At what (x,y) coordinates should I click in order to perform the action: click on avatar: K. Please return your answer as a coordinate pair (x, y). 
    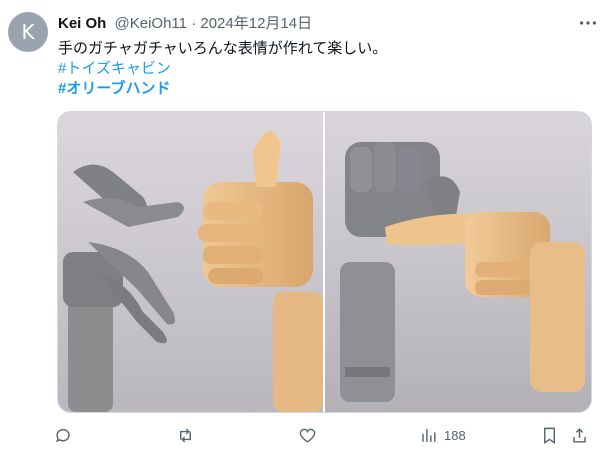
    Looking at the image, I should click on (28, 32).